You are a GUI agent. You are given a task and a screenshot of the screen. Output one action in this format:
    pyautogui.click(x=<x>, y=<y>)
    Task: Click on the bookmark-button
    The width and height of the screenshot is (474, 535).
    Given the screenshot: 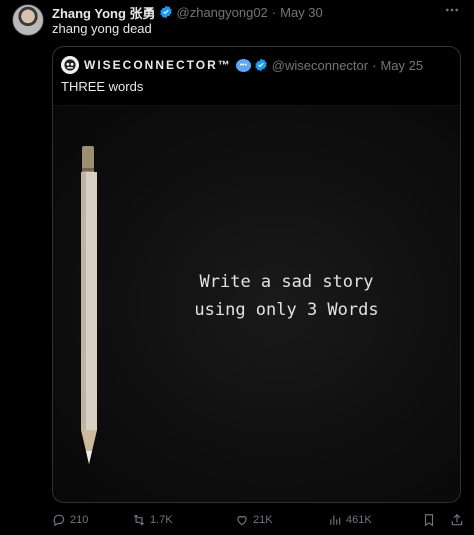 What is the action you would take?
    pyautogui.click(x=431, y=520)
    